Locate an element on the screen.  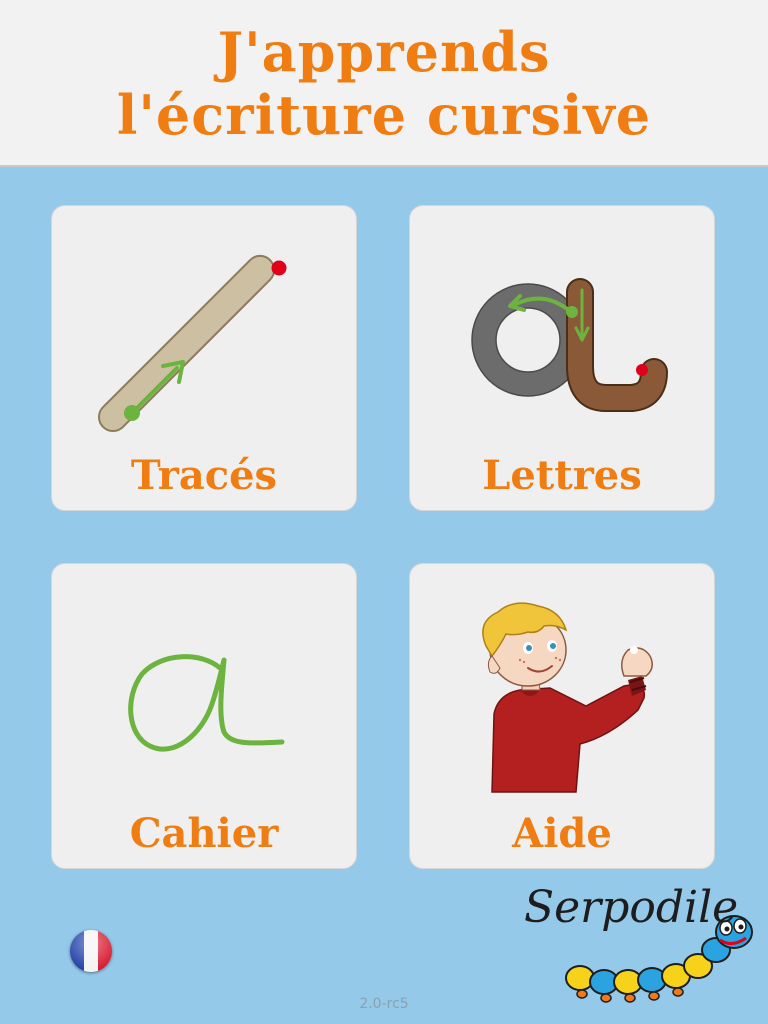
cahier-label: Cahier is located at coordinates (204, 833).